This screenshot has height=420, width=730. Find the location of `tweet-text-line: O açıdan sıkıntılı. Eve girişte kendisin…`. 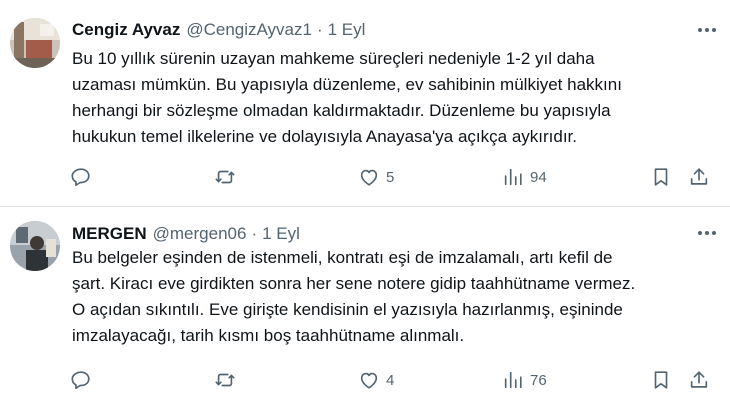

tweet-text-line: O açıdan sıkıntılı. Eve girişte kendisin… is located at coordinates (347, 309).